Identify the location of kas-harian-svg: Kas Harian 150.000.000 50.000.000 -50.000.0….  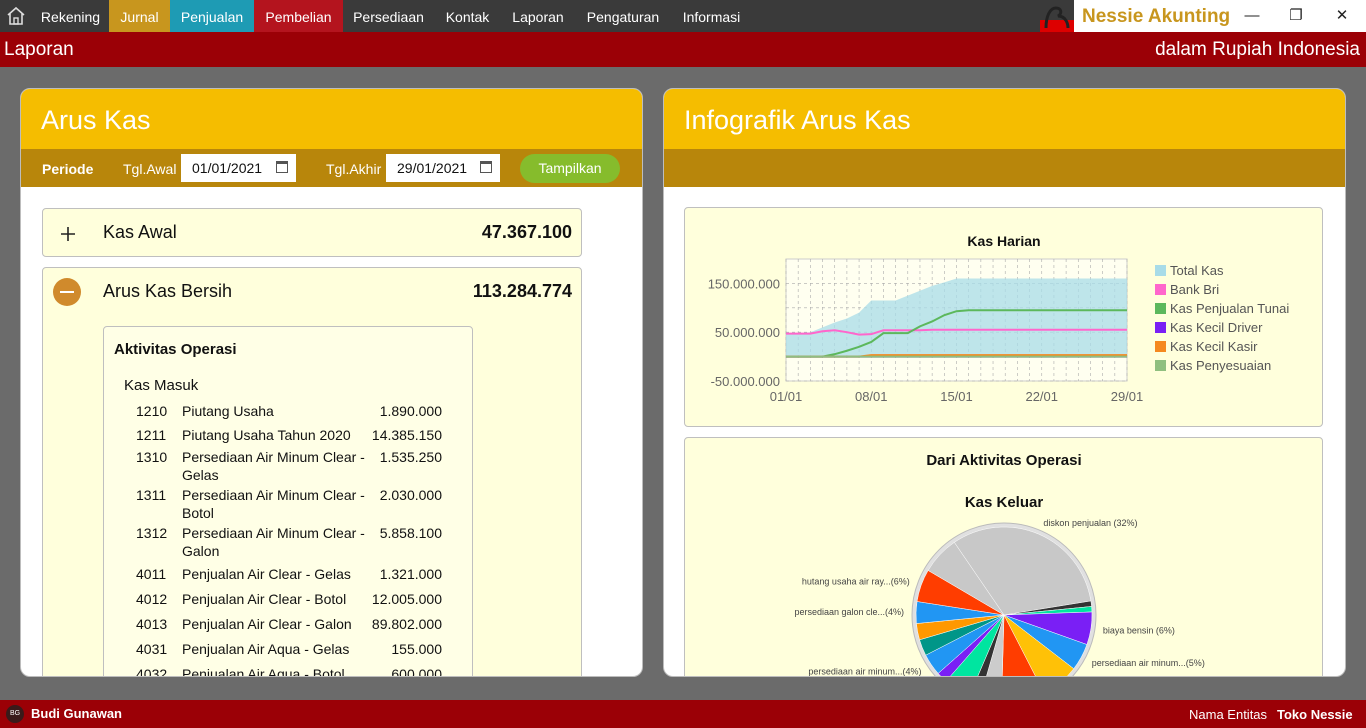
(999, 318).